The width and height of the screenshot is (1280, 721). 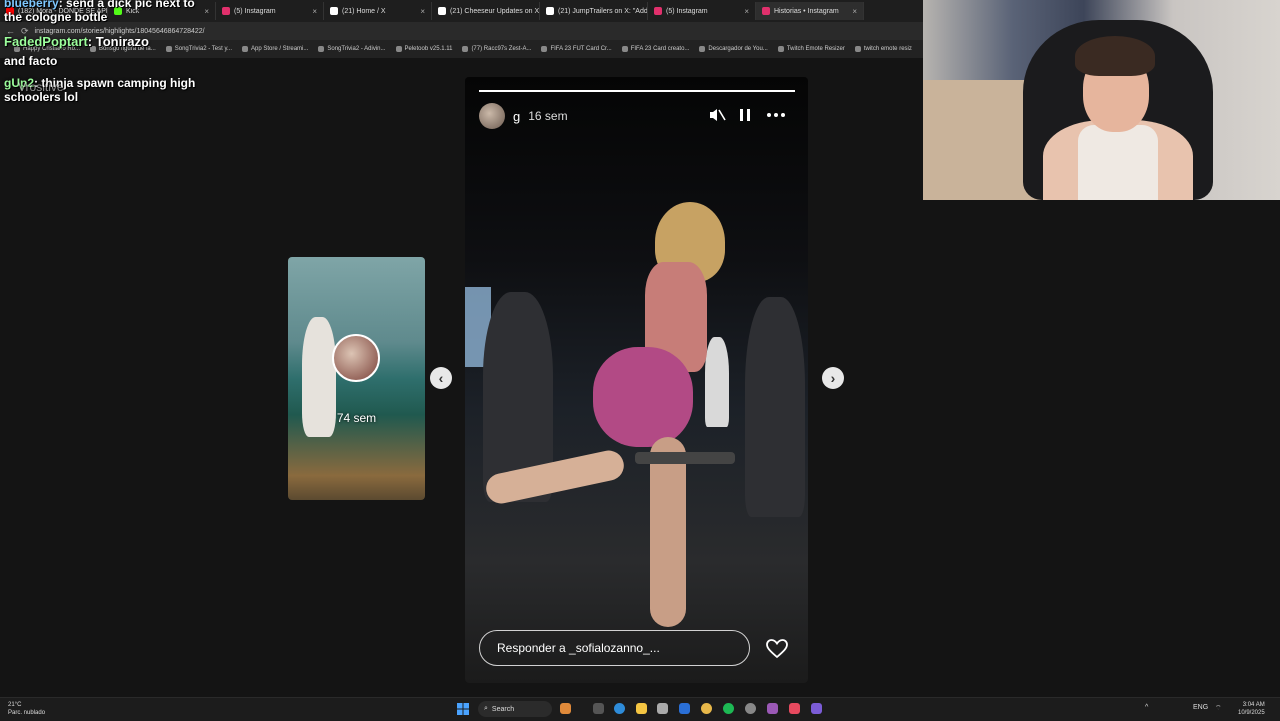 What do you see at coordinates (833, 378) in the screenshot?
I see `next-story-arrow-icon: ›` at bounding box center [833, 378].